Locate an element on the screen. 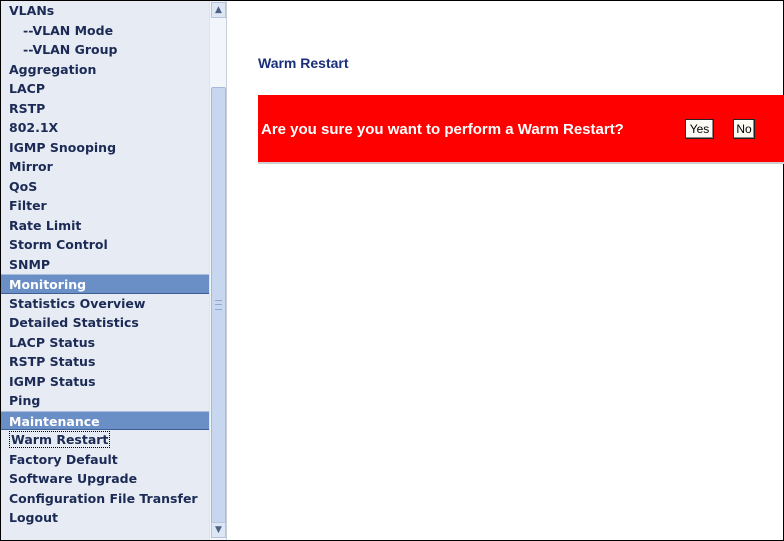  sidebar-item-storm-control: Storm Control is located at coordinates (105, 245).